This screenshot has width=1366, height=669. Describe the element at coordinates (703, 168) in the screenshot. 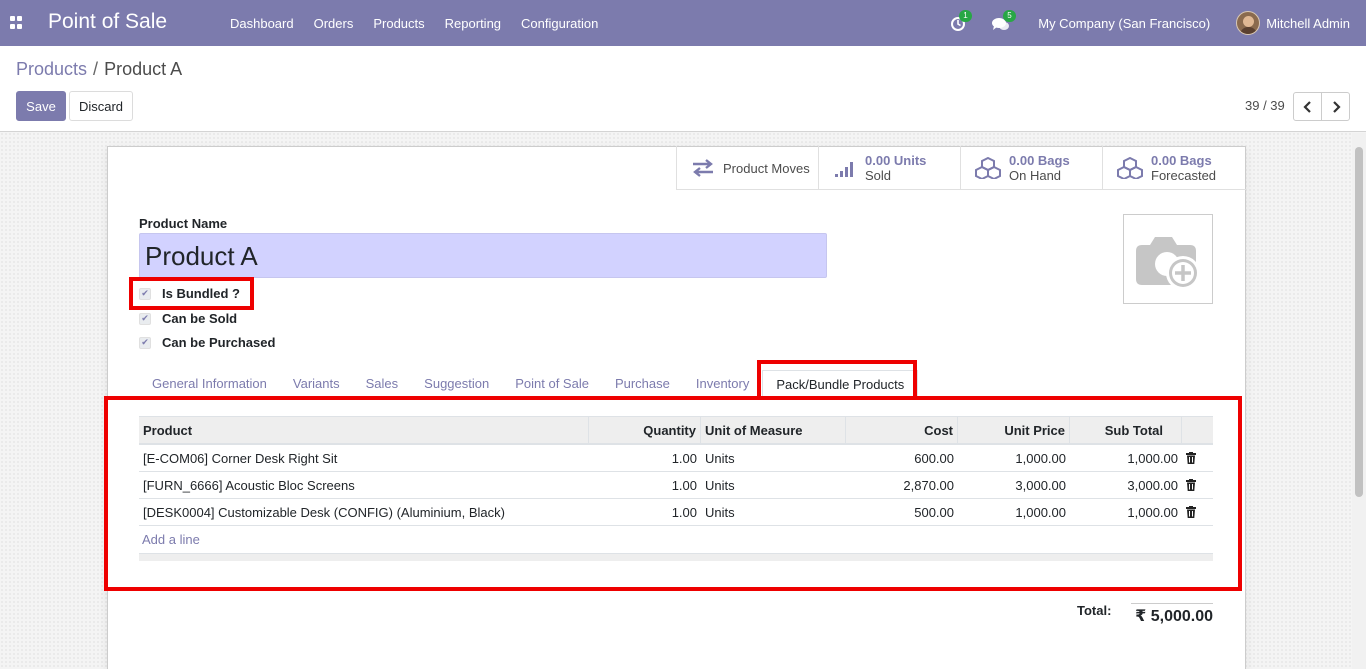

I see `exchange-arrows-icon` at that location.